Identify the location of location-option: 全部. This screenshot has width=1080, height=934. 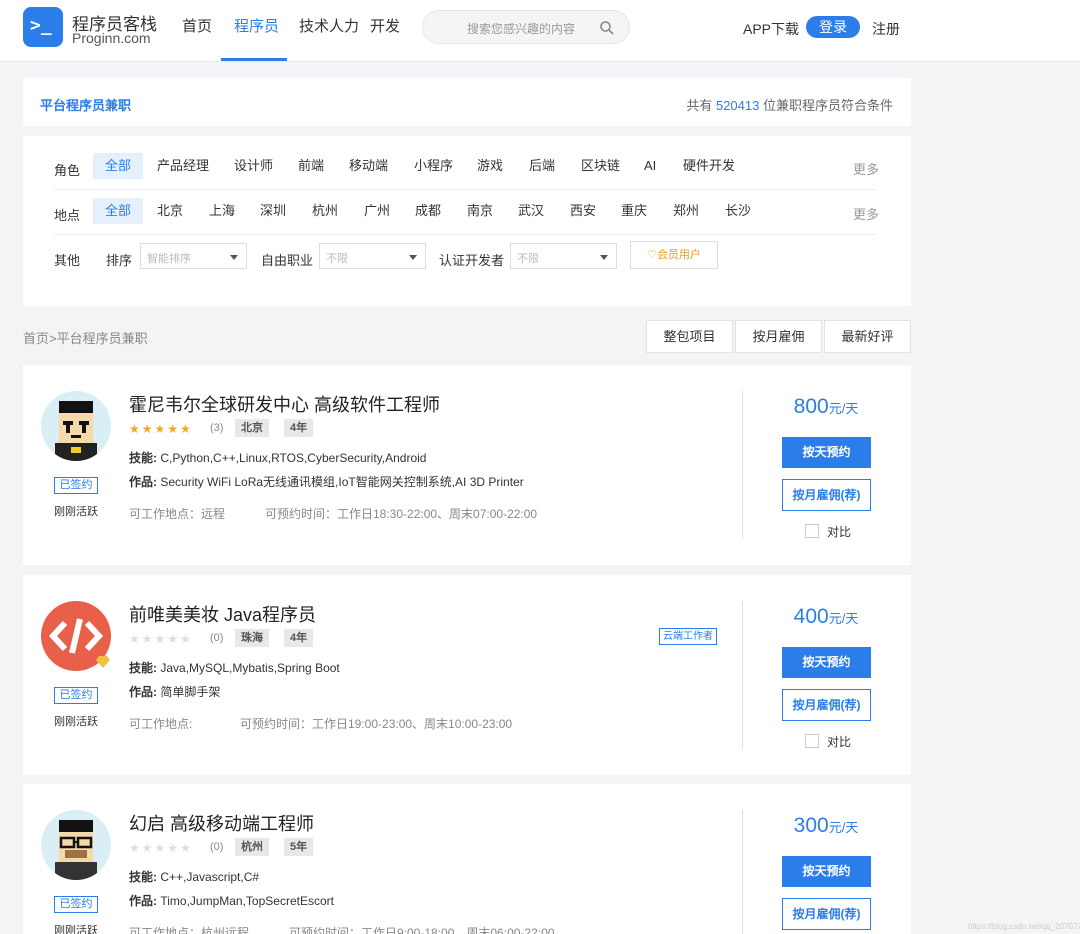
(118, 211).